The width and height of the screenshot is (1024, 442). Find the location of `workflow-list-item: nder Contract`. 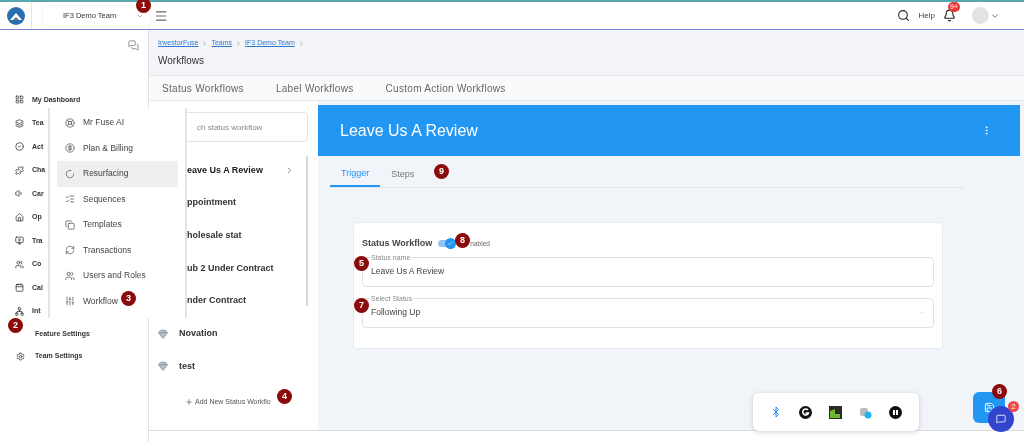

workflow-list-item: nder Contract is located at coordinates (240, 301).